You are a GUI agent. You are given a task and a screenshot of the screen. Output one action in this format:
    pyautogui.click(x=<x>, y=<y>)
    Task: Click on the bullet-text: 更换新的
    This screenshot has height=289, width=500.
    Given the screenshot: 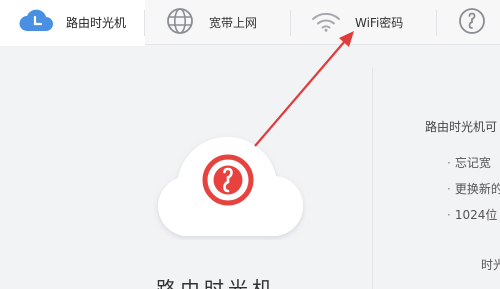 What is the action you would take?
    pyautogui.click(x=477, y=189)
    